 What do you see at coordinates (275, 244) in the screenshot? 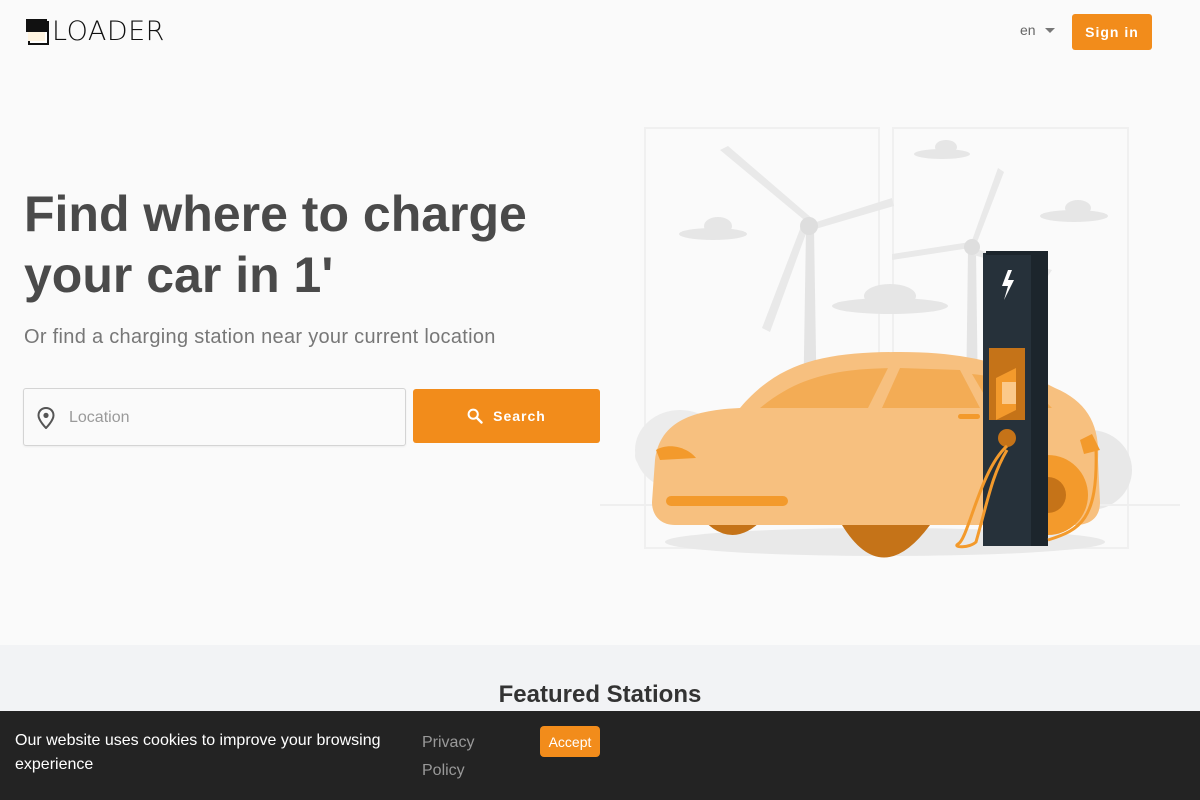
I see `hero-title: Find where to charge your car in 1'` at bounding box center [275, 244].